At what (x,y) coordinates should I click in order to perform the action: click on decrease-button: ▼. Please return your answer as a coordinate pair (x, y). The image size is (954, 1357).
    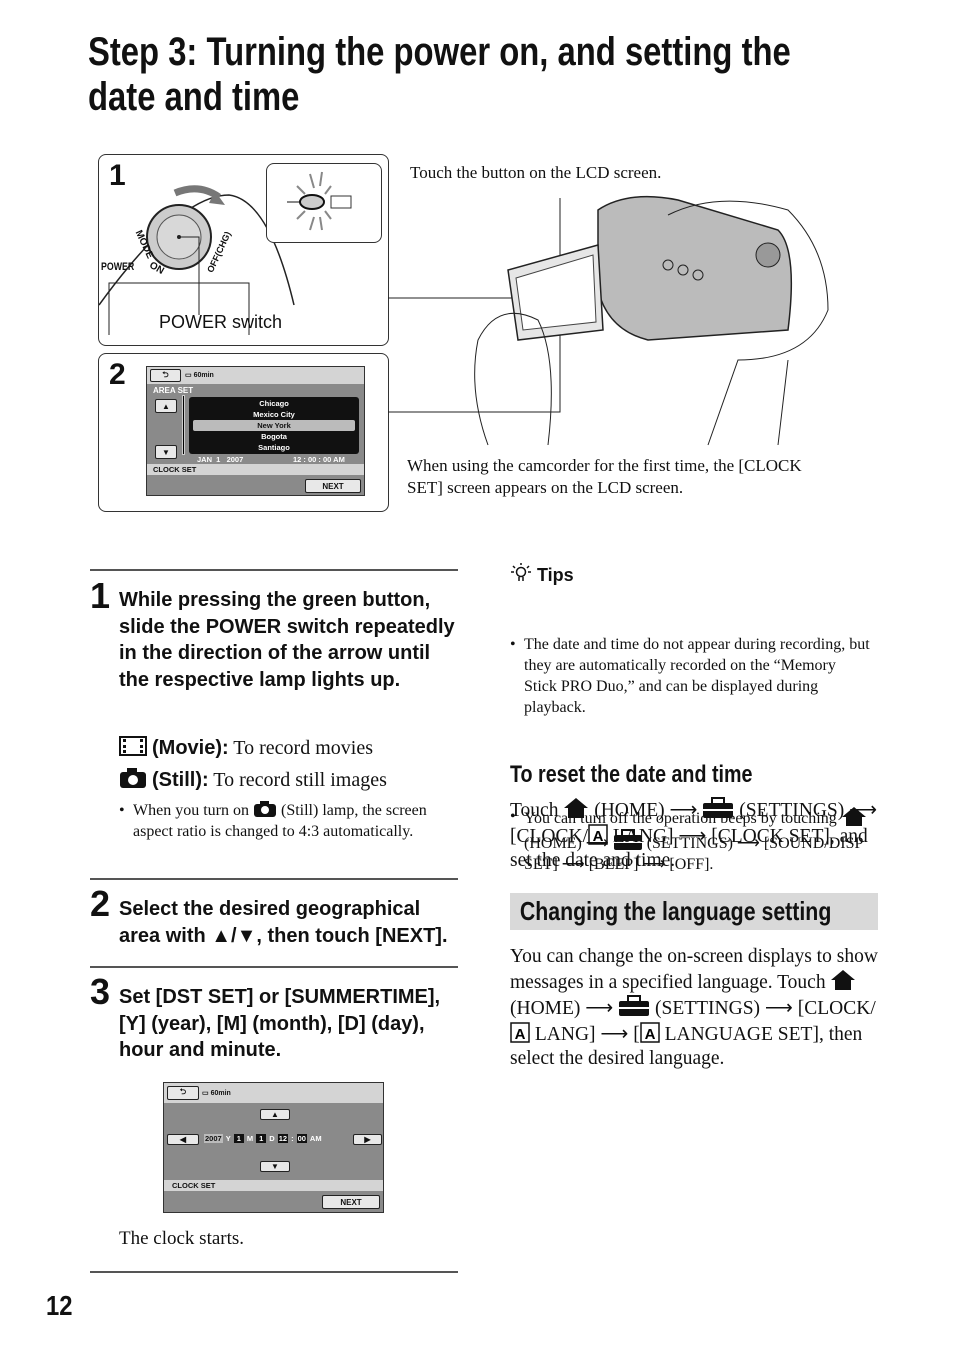
    Looking at the image, I should click on (275, 1166).